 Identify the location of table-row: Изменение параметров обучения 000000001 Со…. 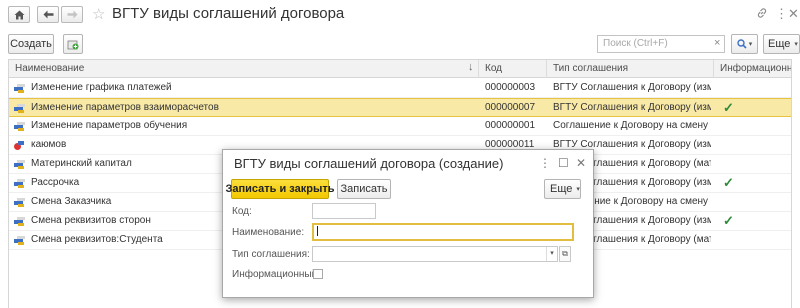
(400, 126).